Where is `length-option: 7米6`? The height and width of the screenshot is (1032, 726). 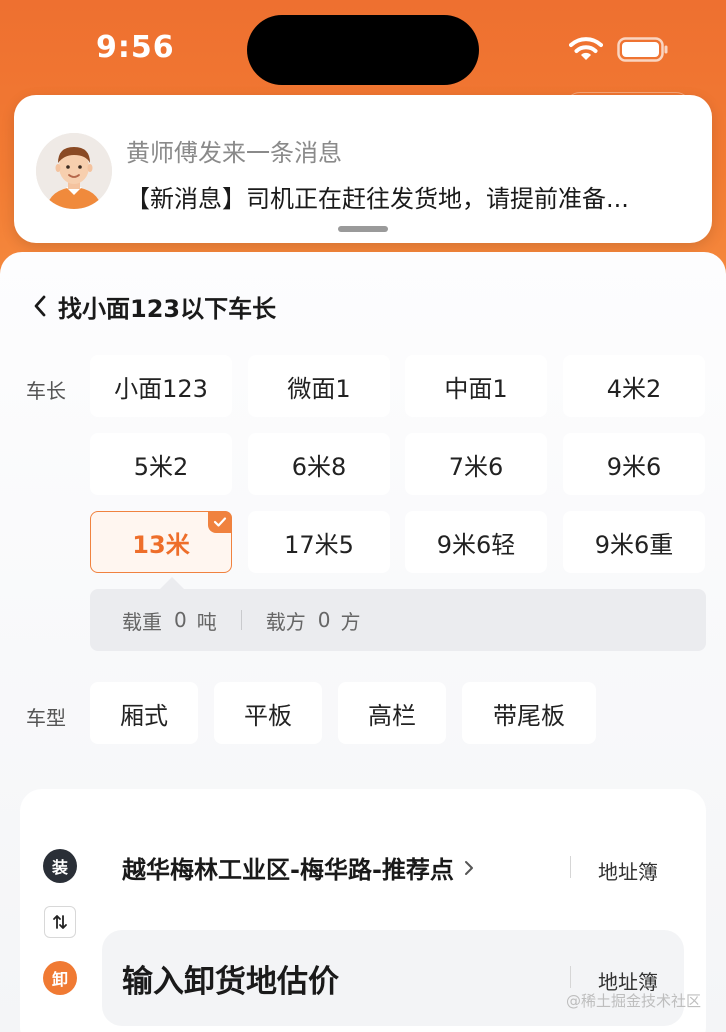
length-option: 7米6 is located at coordinates (476, 464).